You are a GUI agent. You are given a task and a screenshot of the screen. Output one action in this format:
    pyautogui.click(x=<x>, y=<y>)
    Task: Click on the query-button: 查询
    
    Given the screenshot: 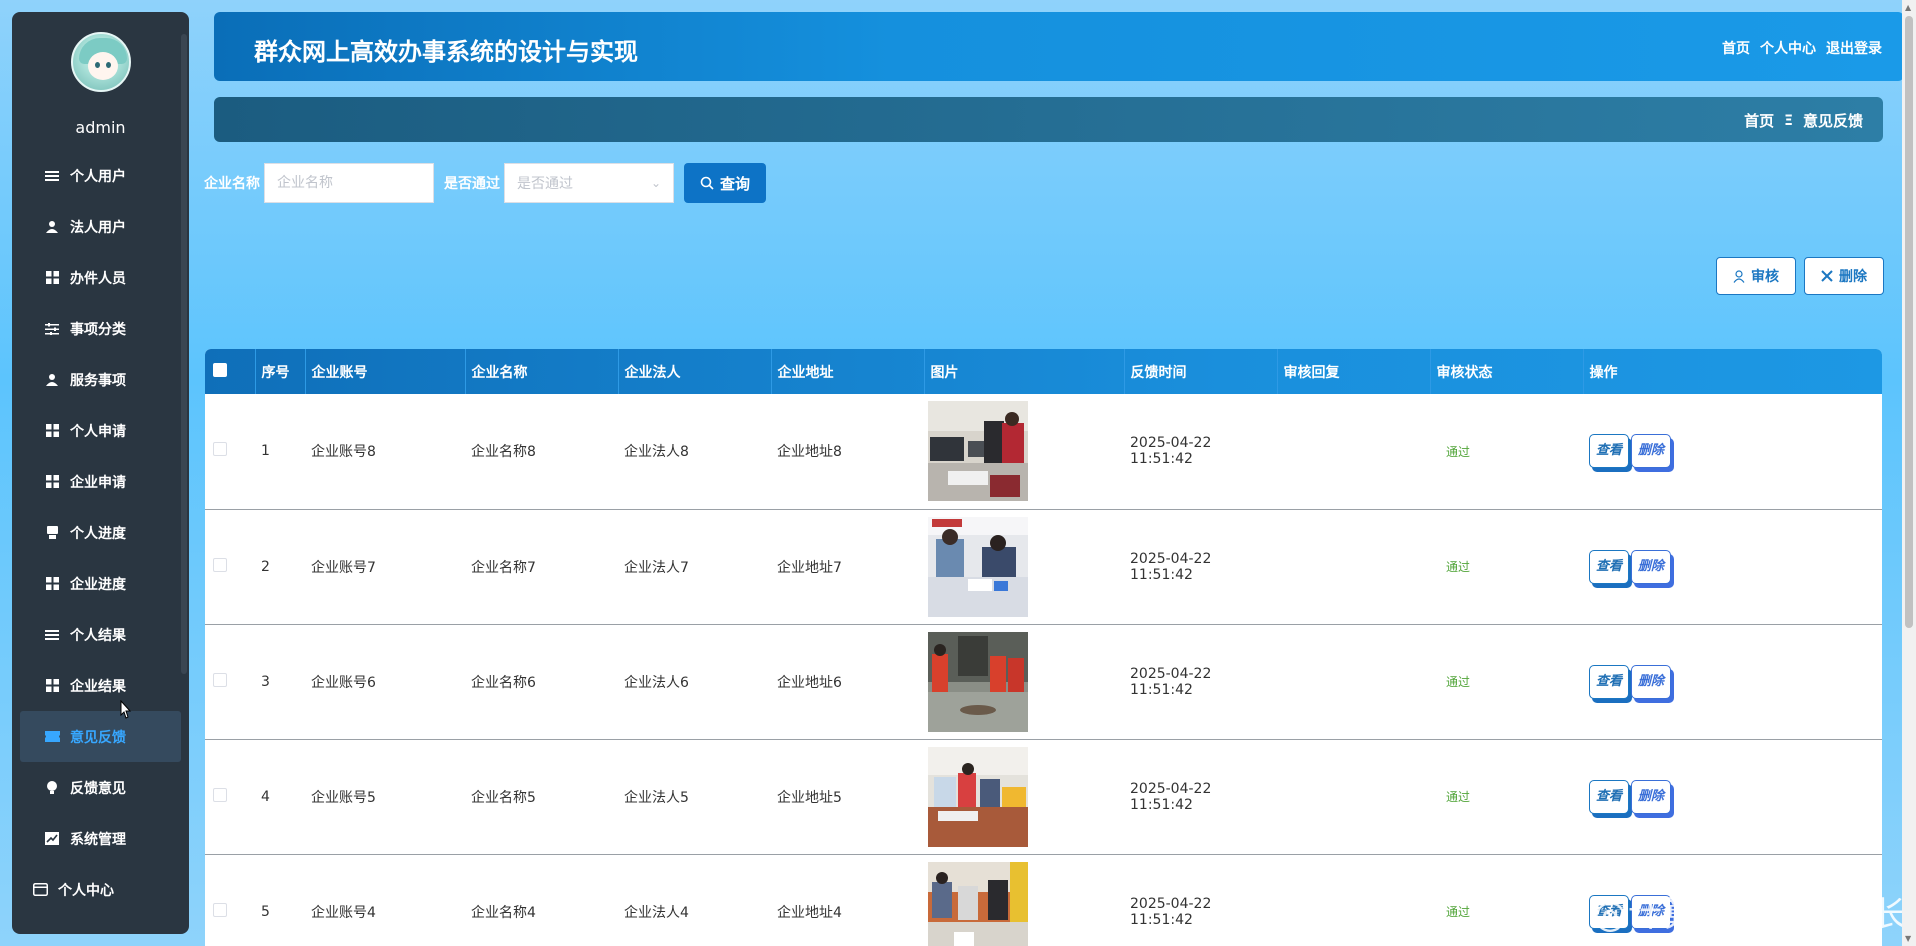 What is the action you would take?
    pyautogui.click(x=725, y=183)
    